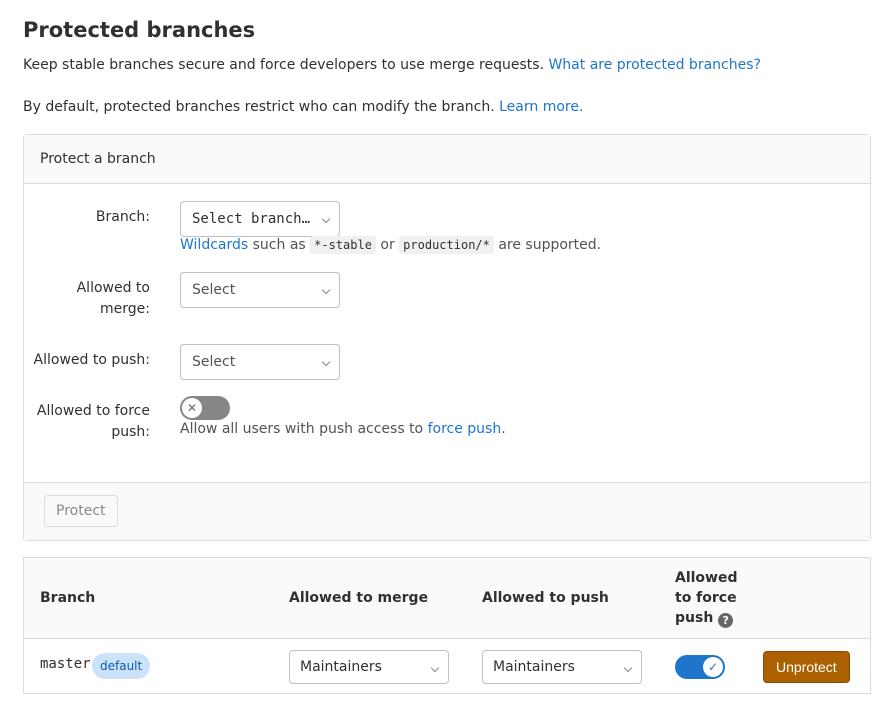 The width and height of the screenshot is (892, 711). What do you see at coordinates (387, 245) in the screenshot?
I see `wildcards-text-2: or` at bounding box center [387, 245].